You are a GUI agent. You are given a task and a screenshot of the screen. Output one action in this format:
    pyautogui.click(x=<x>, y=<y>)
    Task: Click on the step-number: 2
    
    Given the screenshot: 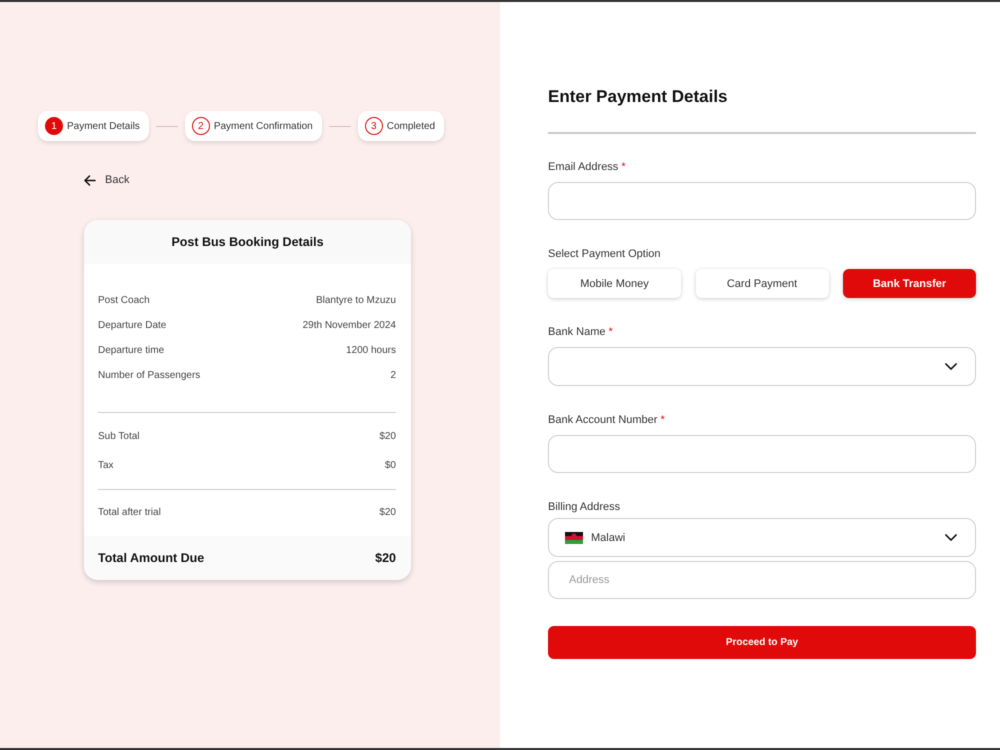 What is the action you would take?
    pyautogui.click(x=201, y=126)
    